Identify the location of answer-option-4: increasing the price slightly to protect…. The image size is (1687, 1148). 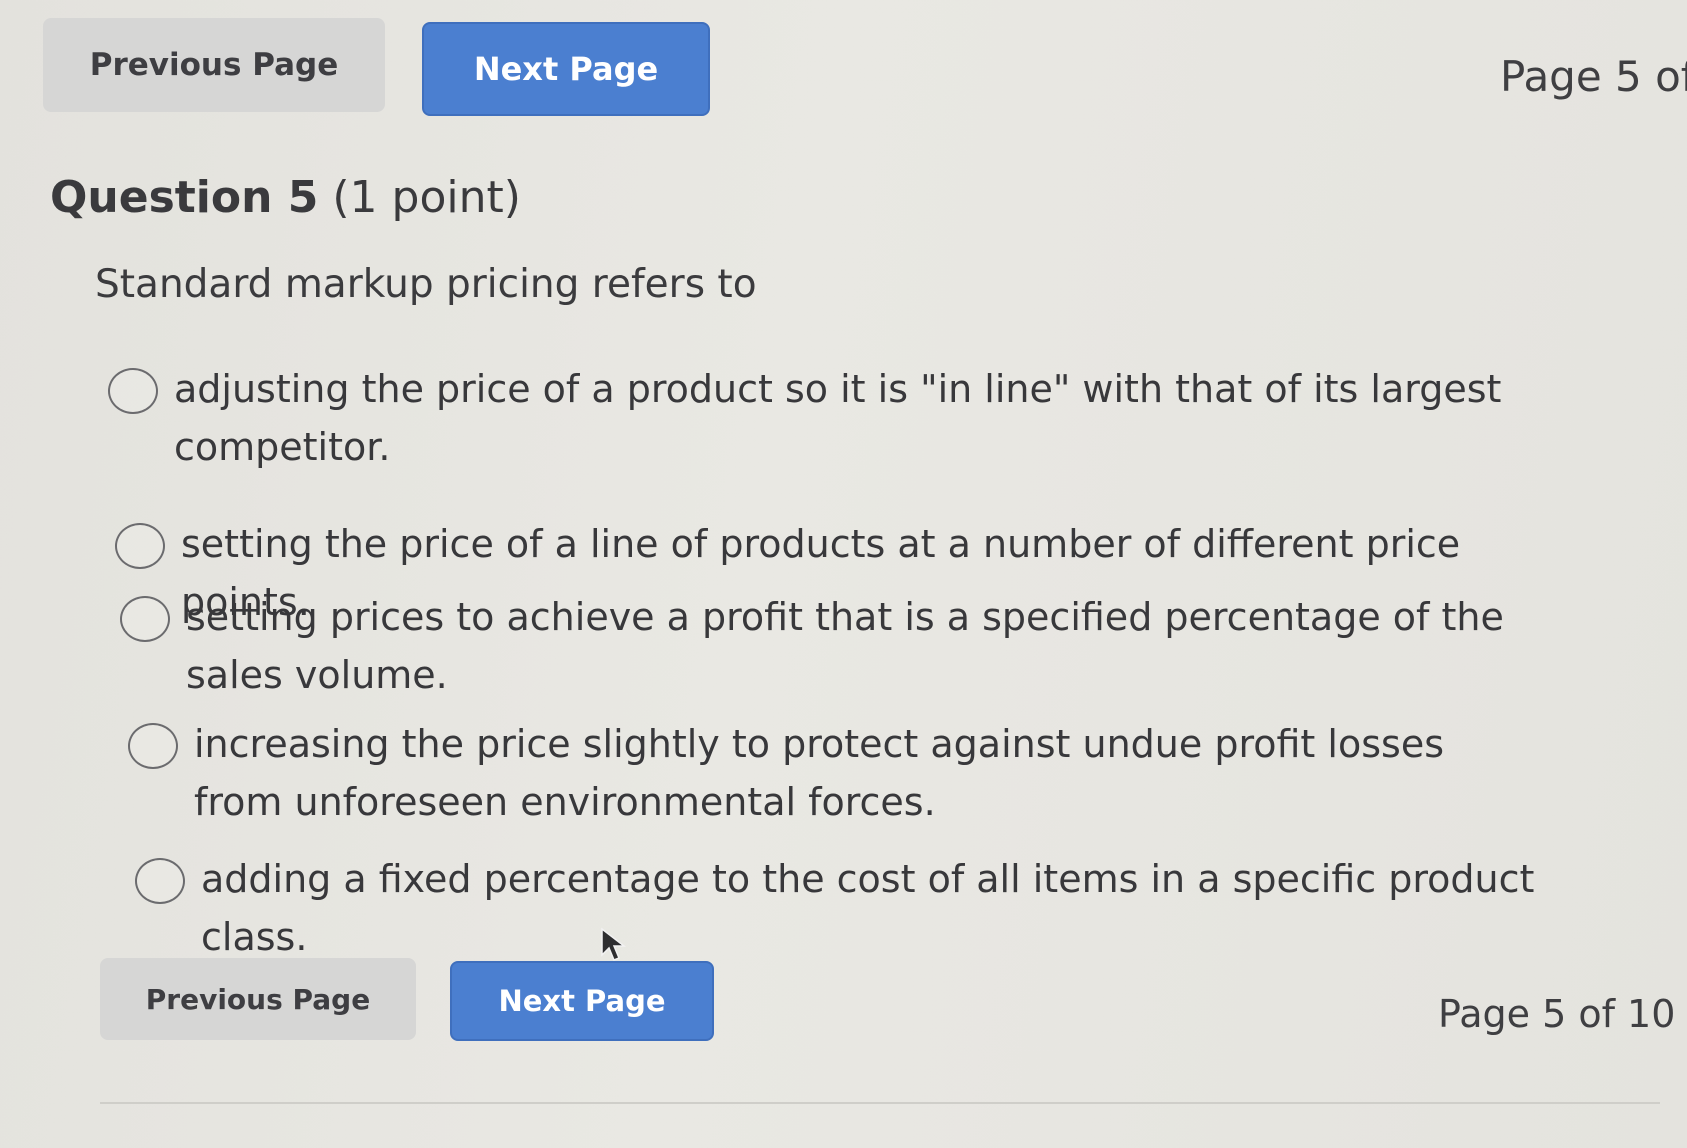
(828, 773).